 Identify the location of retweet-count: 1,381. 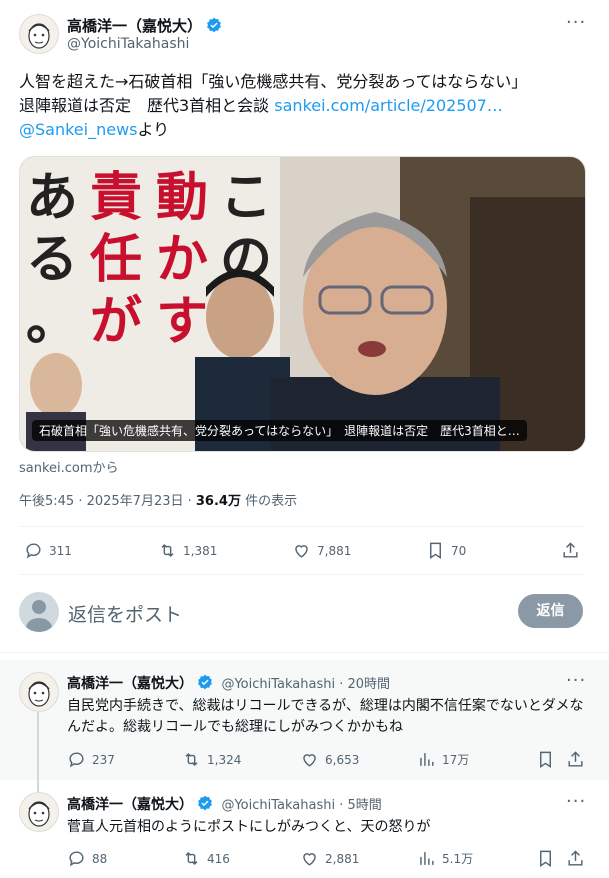
(200, 550).